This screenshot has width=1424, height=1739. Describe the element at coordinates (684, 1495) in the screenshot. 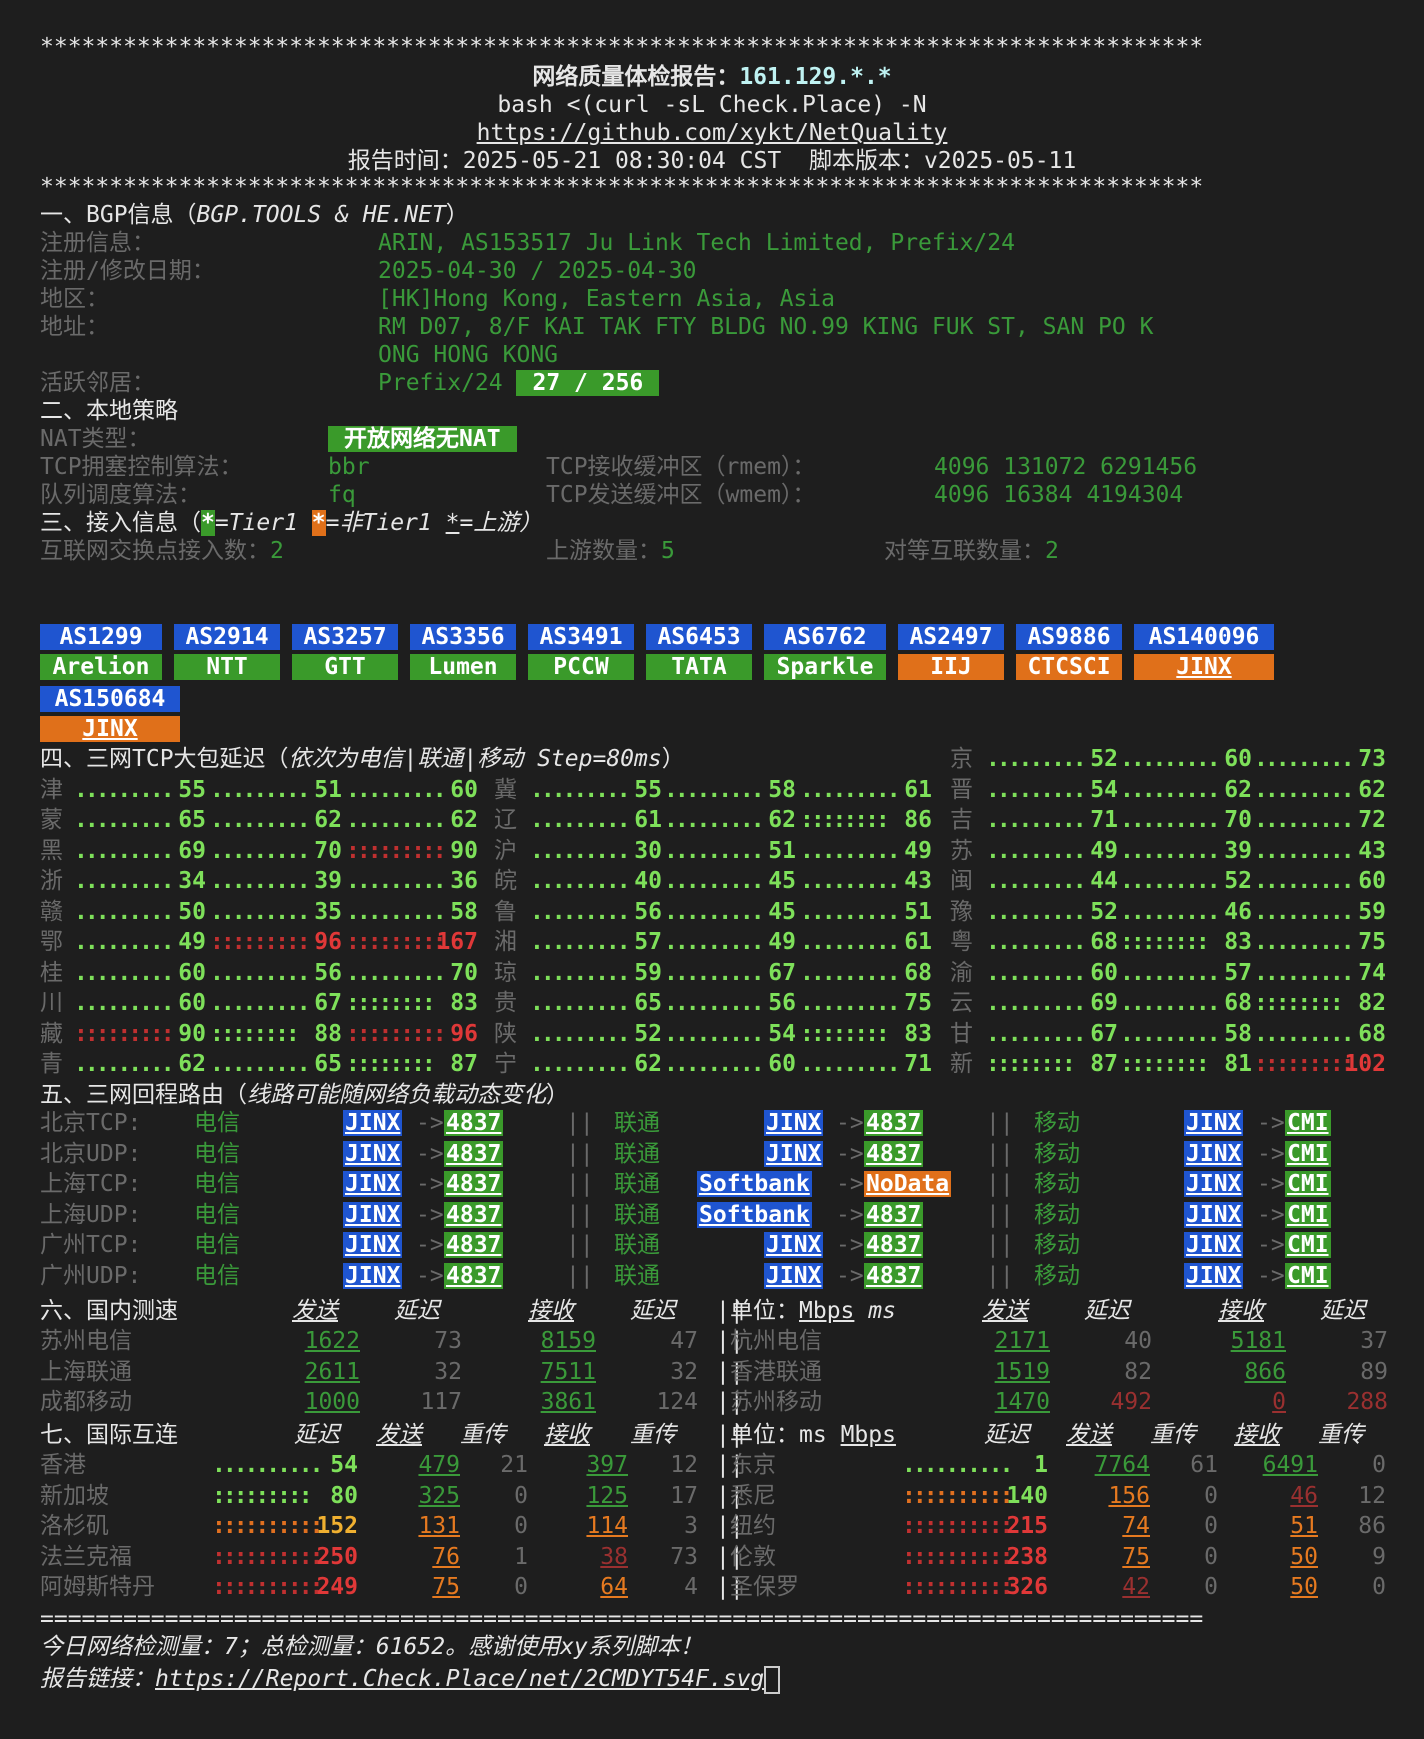

I see `intl-recv-retr: 17` at that location.